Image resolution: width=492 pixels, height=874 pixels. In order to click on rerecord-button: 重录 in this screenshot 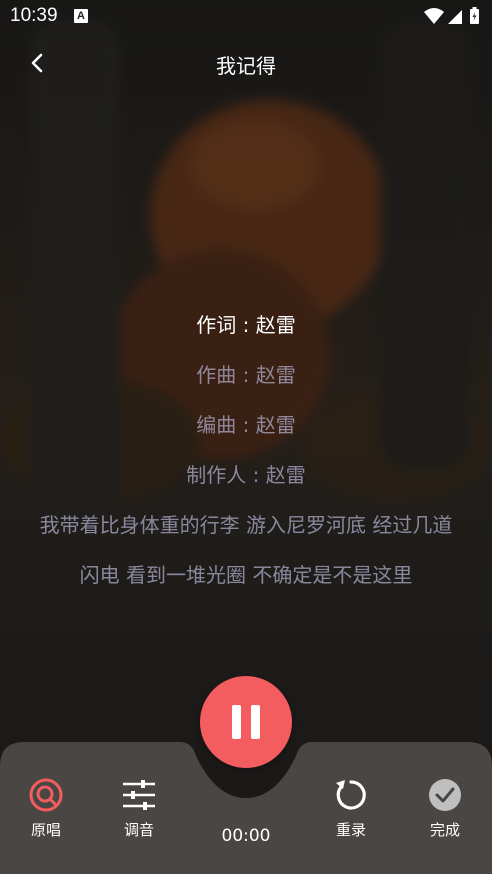, I will do `click(351, 808)`.